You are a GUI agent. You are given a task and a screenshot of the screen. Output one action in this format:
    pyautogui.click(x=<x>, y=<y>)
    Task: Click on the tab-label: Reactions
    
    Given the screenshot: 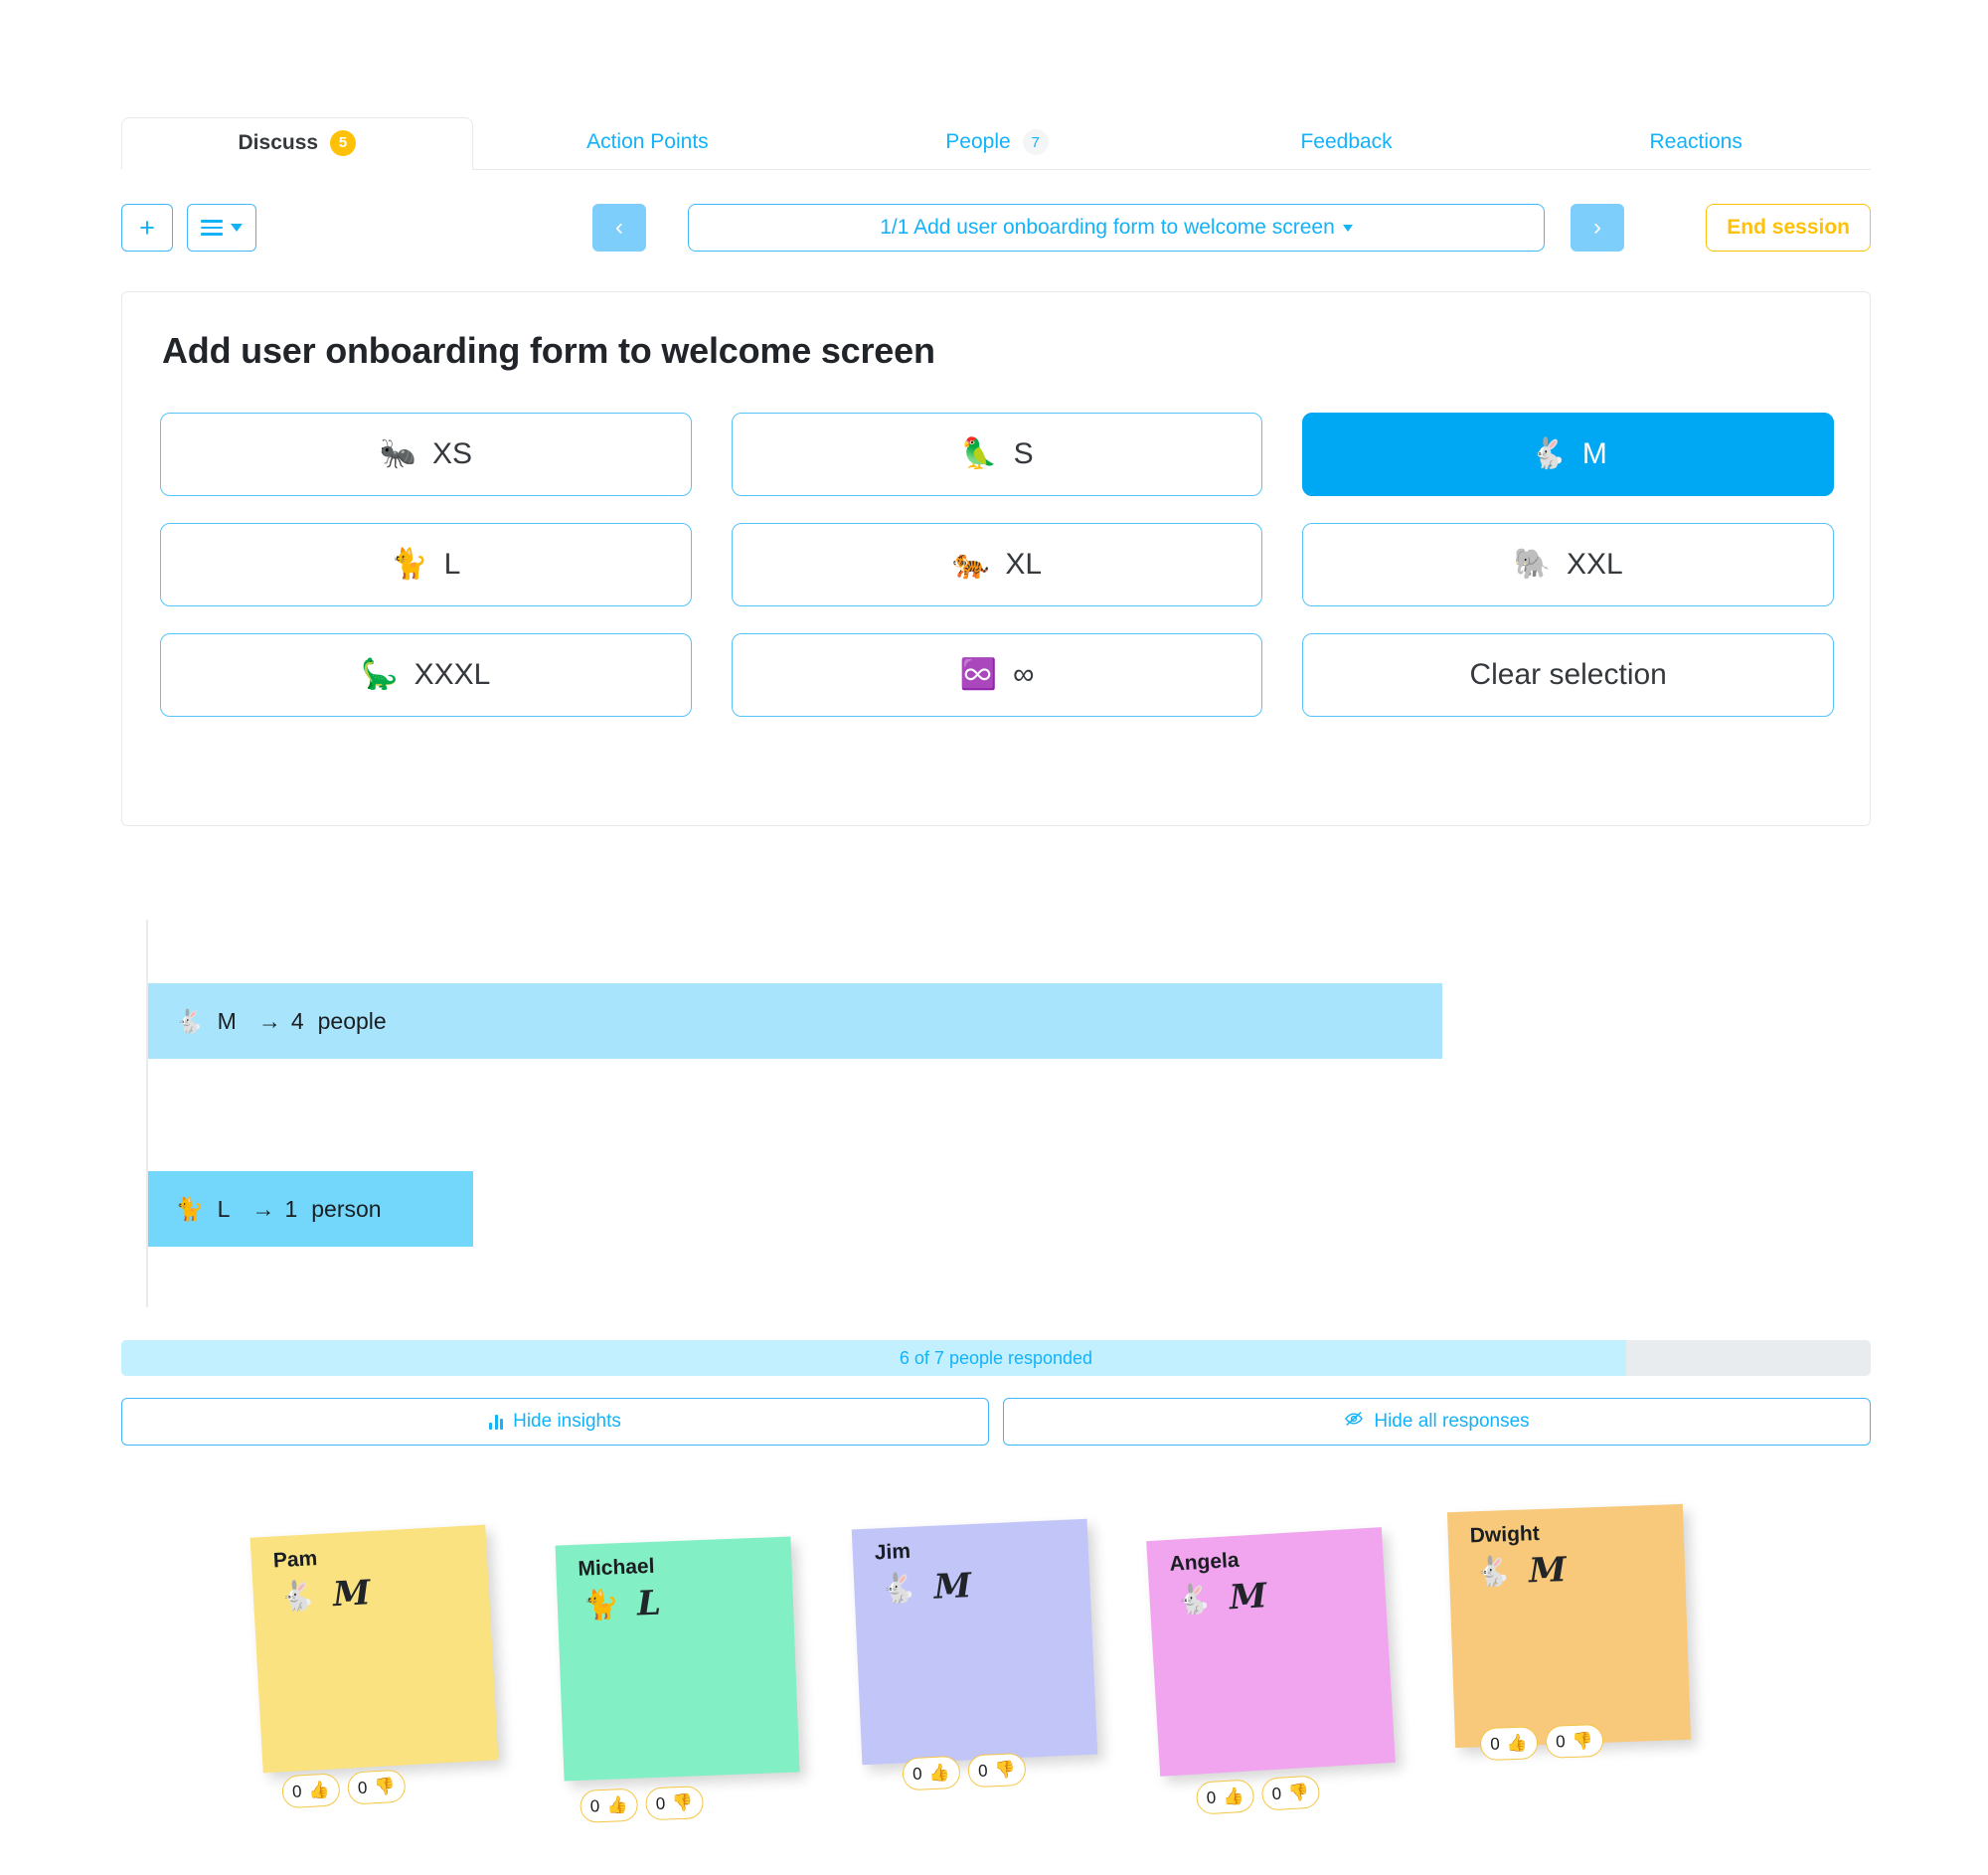 What is the action you would take?
    pyautogui.click(x=1695, y=142)
    